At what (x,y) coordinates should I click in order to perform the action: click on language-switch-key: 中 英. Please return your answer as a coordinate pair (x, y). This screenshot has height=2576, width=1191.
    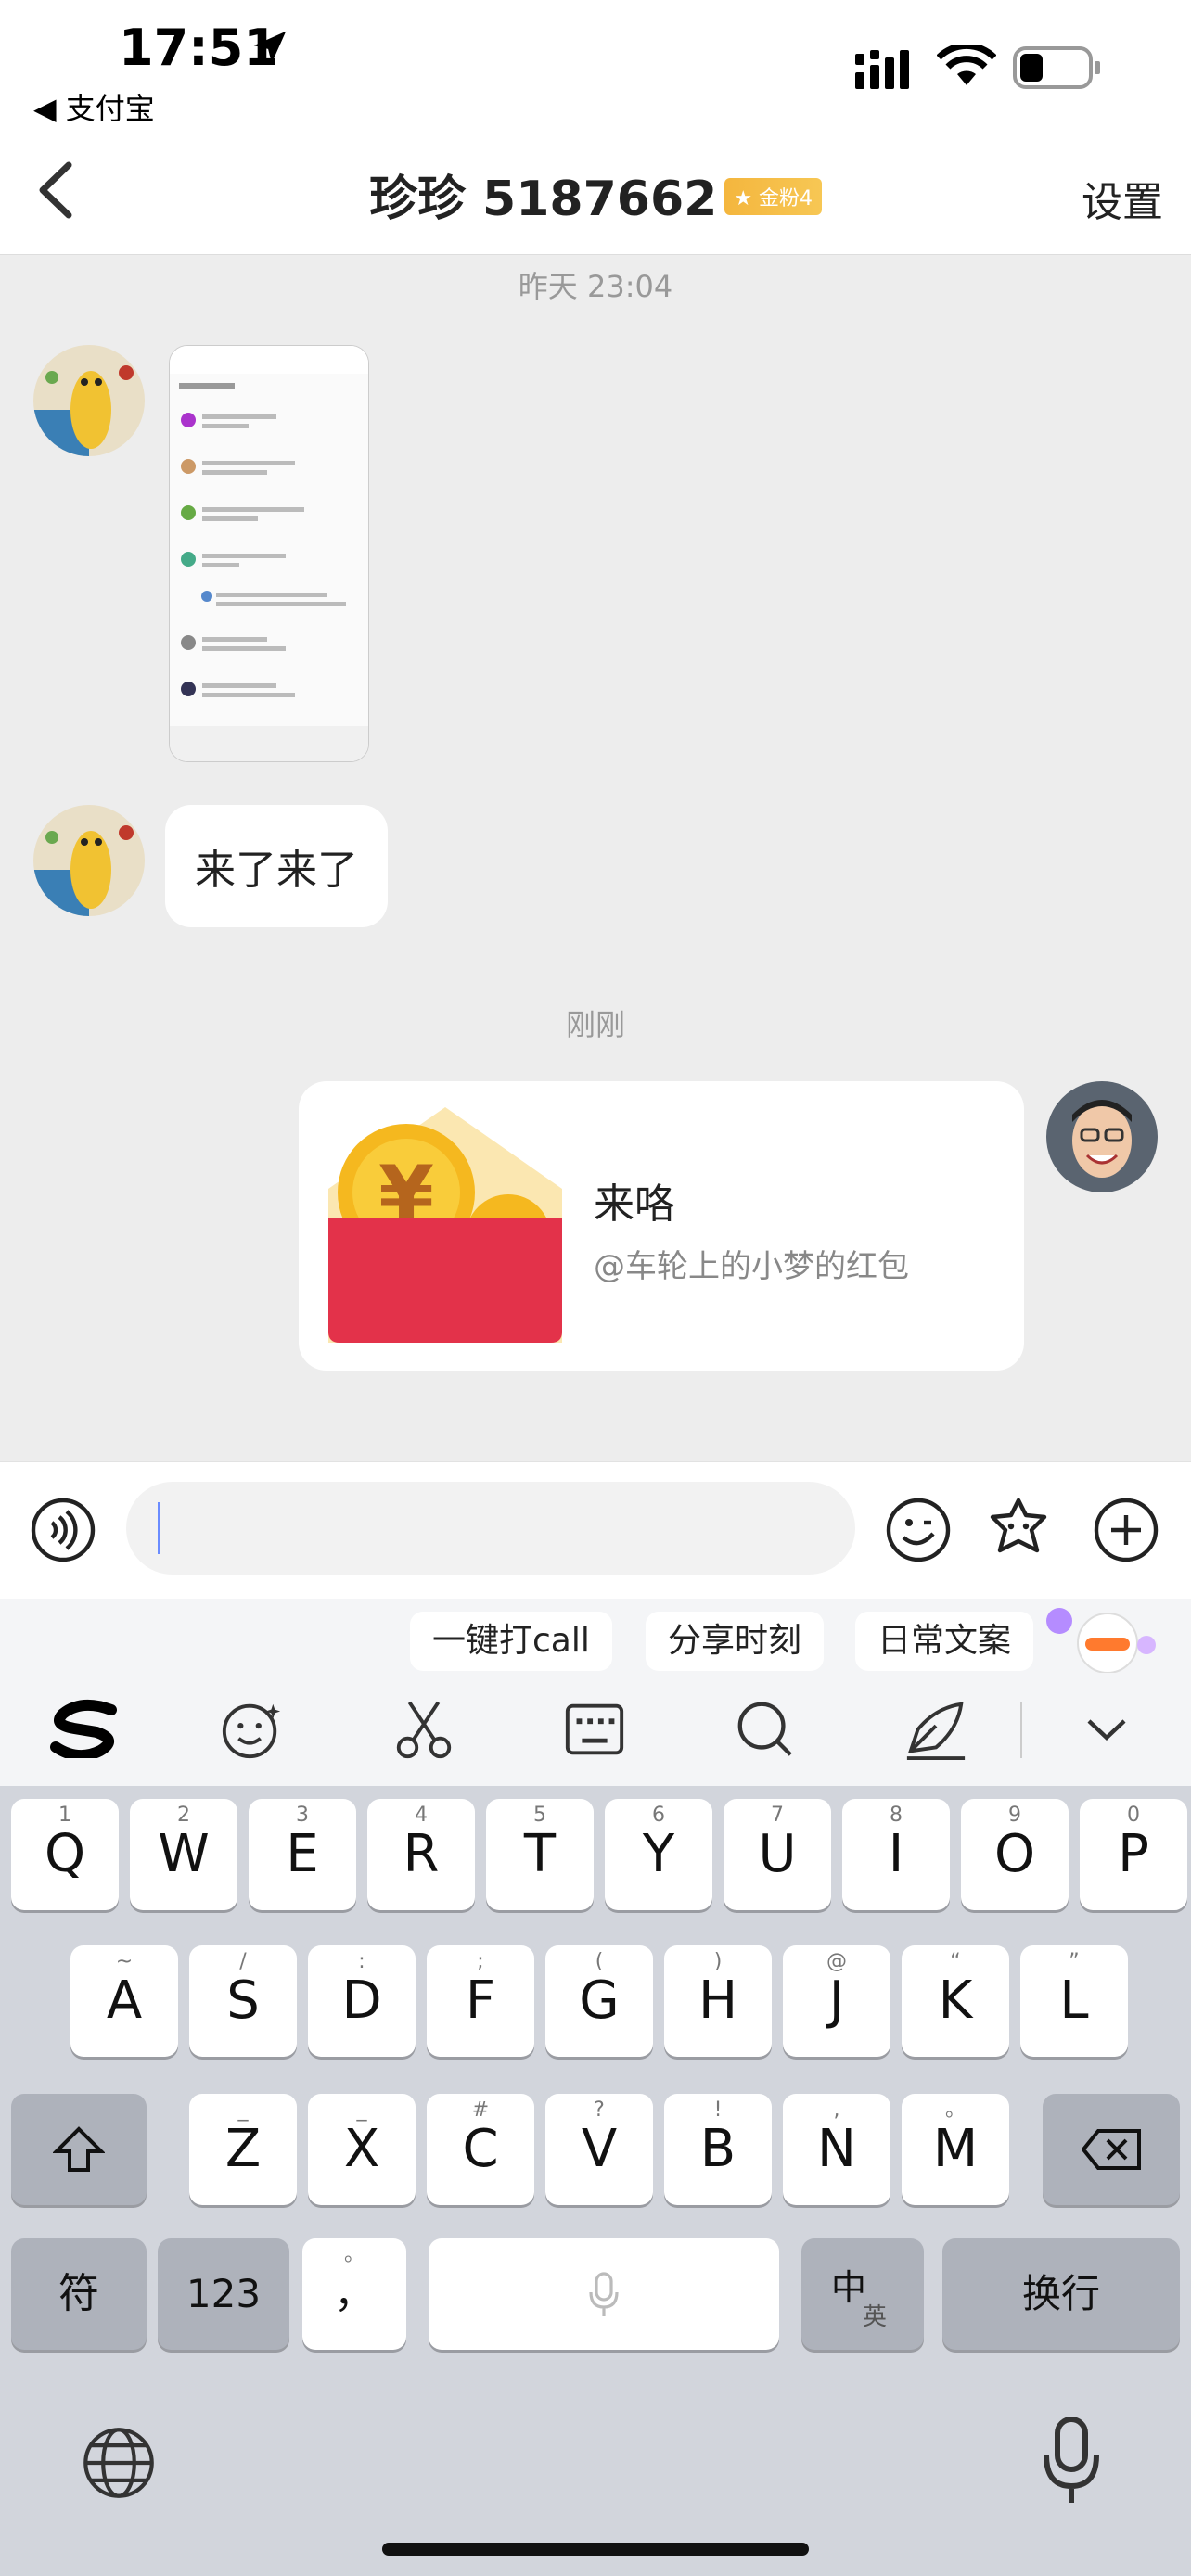
    Looking at the image, I should click on (862, 2294).